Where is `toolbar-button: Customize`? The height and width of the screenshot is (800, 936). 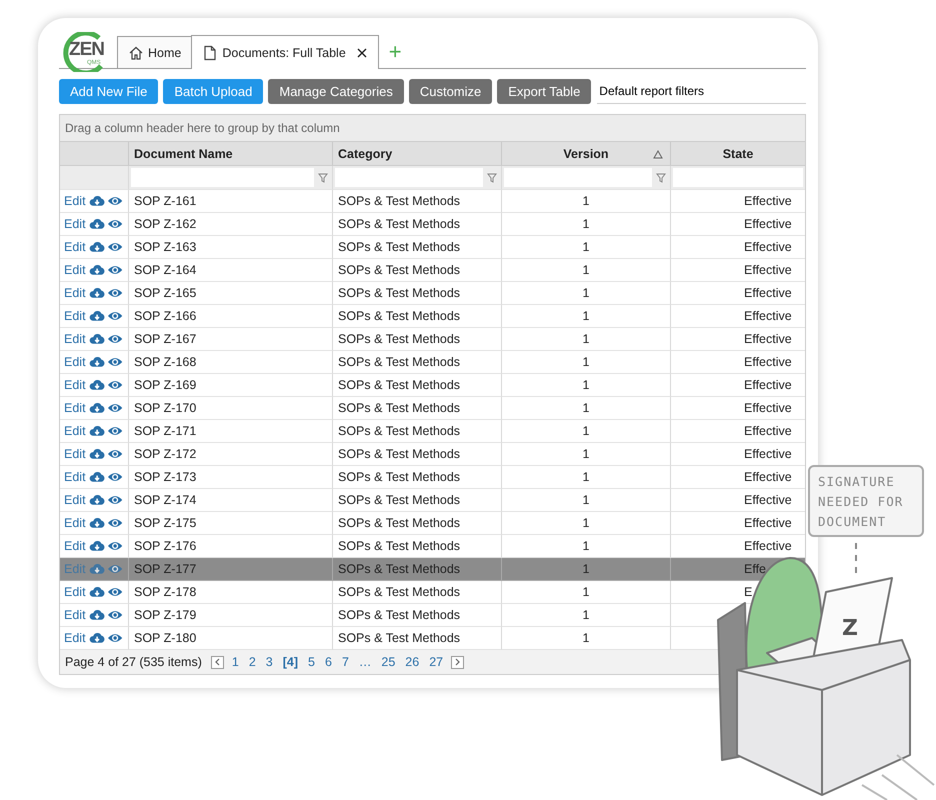 toolbar-button: Customize is located at coordinates (450, 91).